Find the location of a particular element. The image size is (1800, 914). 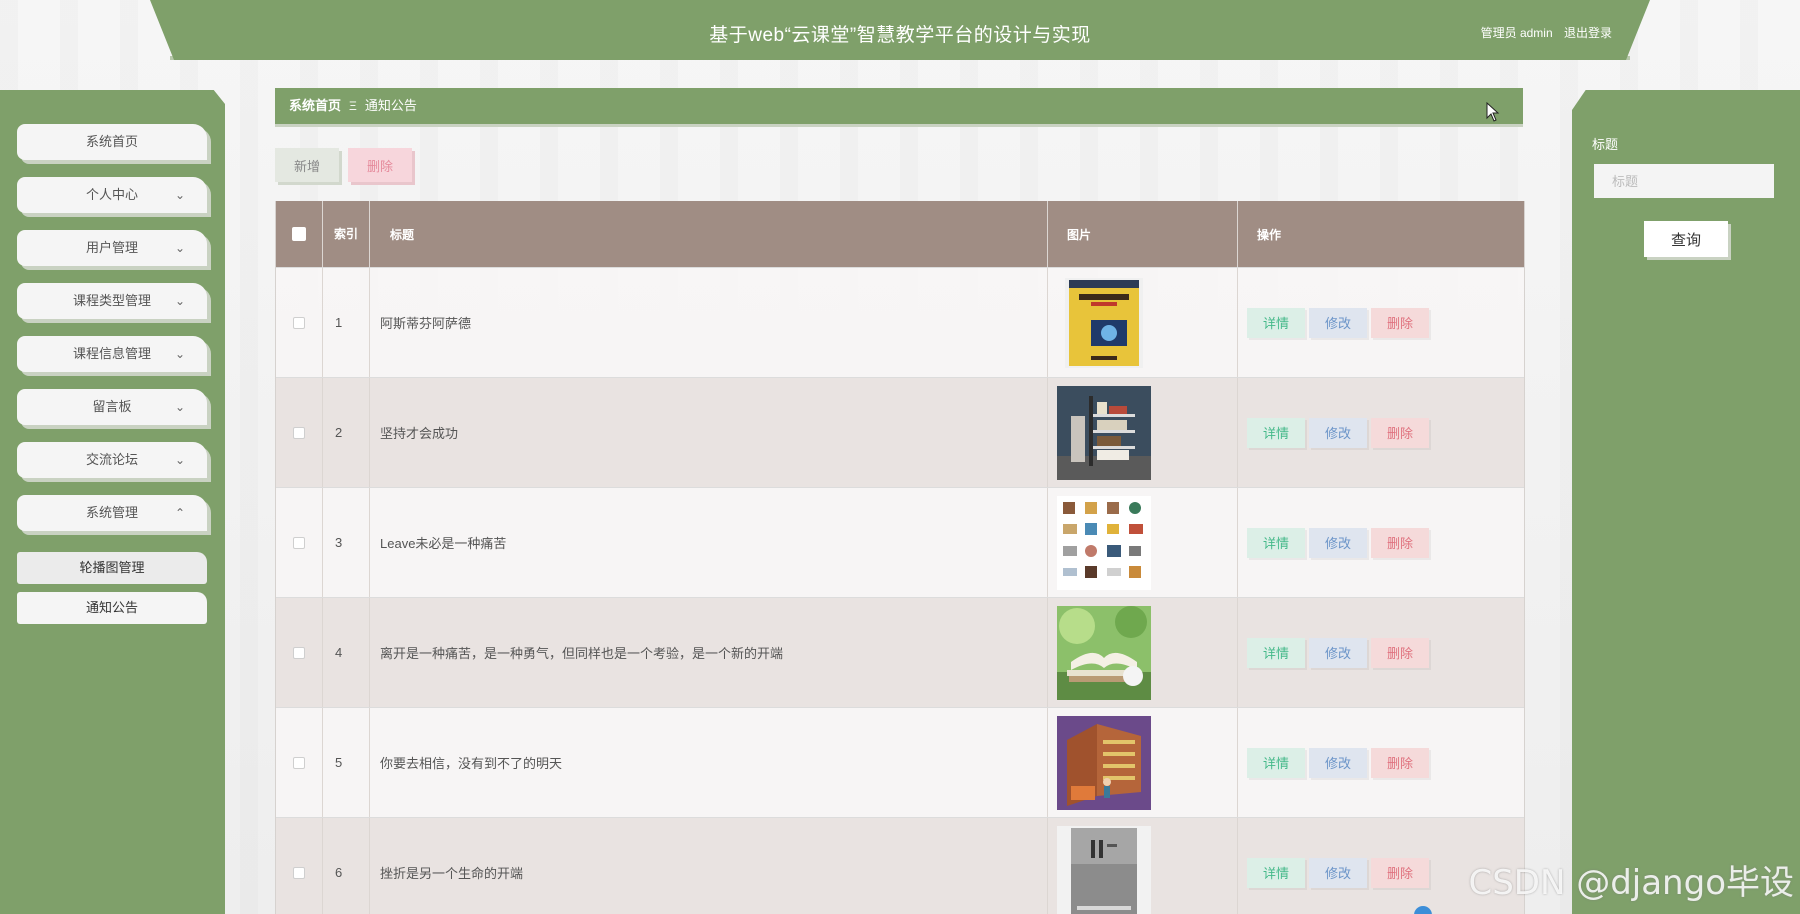

header-index: 索引 is located at coordinates (346, 234).